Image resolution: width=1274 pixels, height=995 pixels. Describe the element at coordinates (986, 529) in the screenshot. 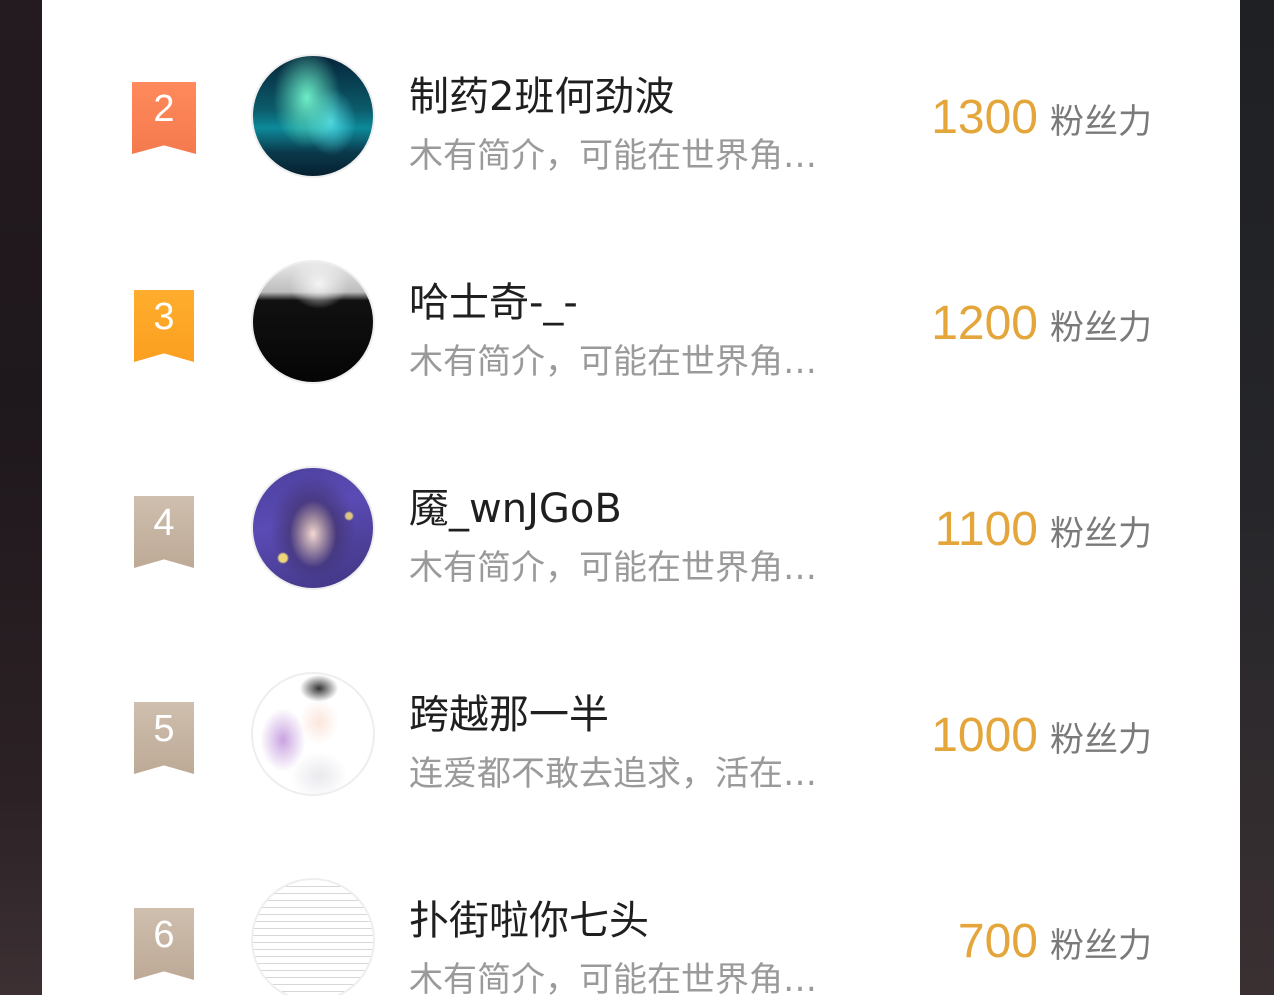

I see `score-value: 1100` at that location.